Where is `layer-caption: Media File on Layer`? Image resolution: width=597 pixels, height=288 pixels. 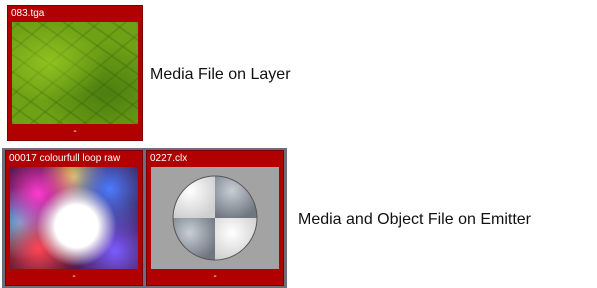
layer-caption: Media File on Layer is located at coordinates (220, 74).